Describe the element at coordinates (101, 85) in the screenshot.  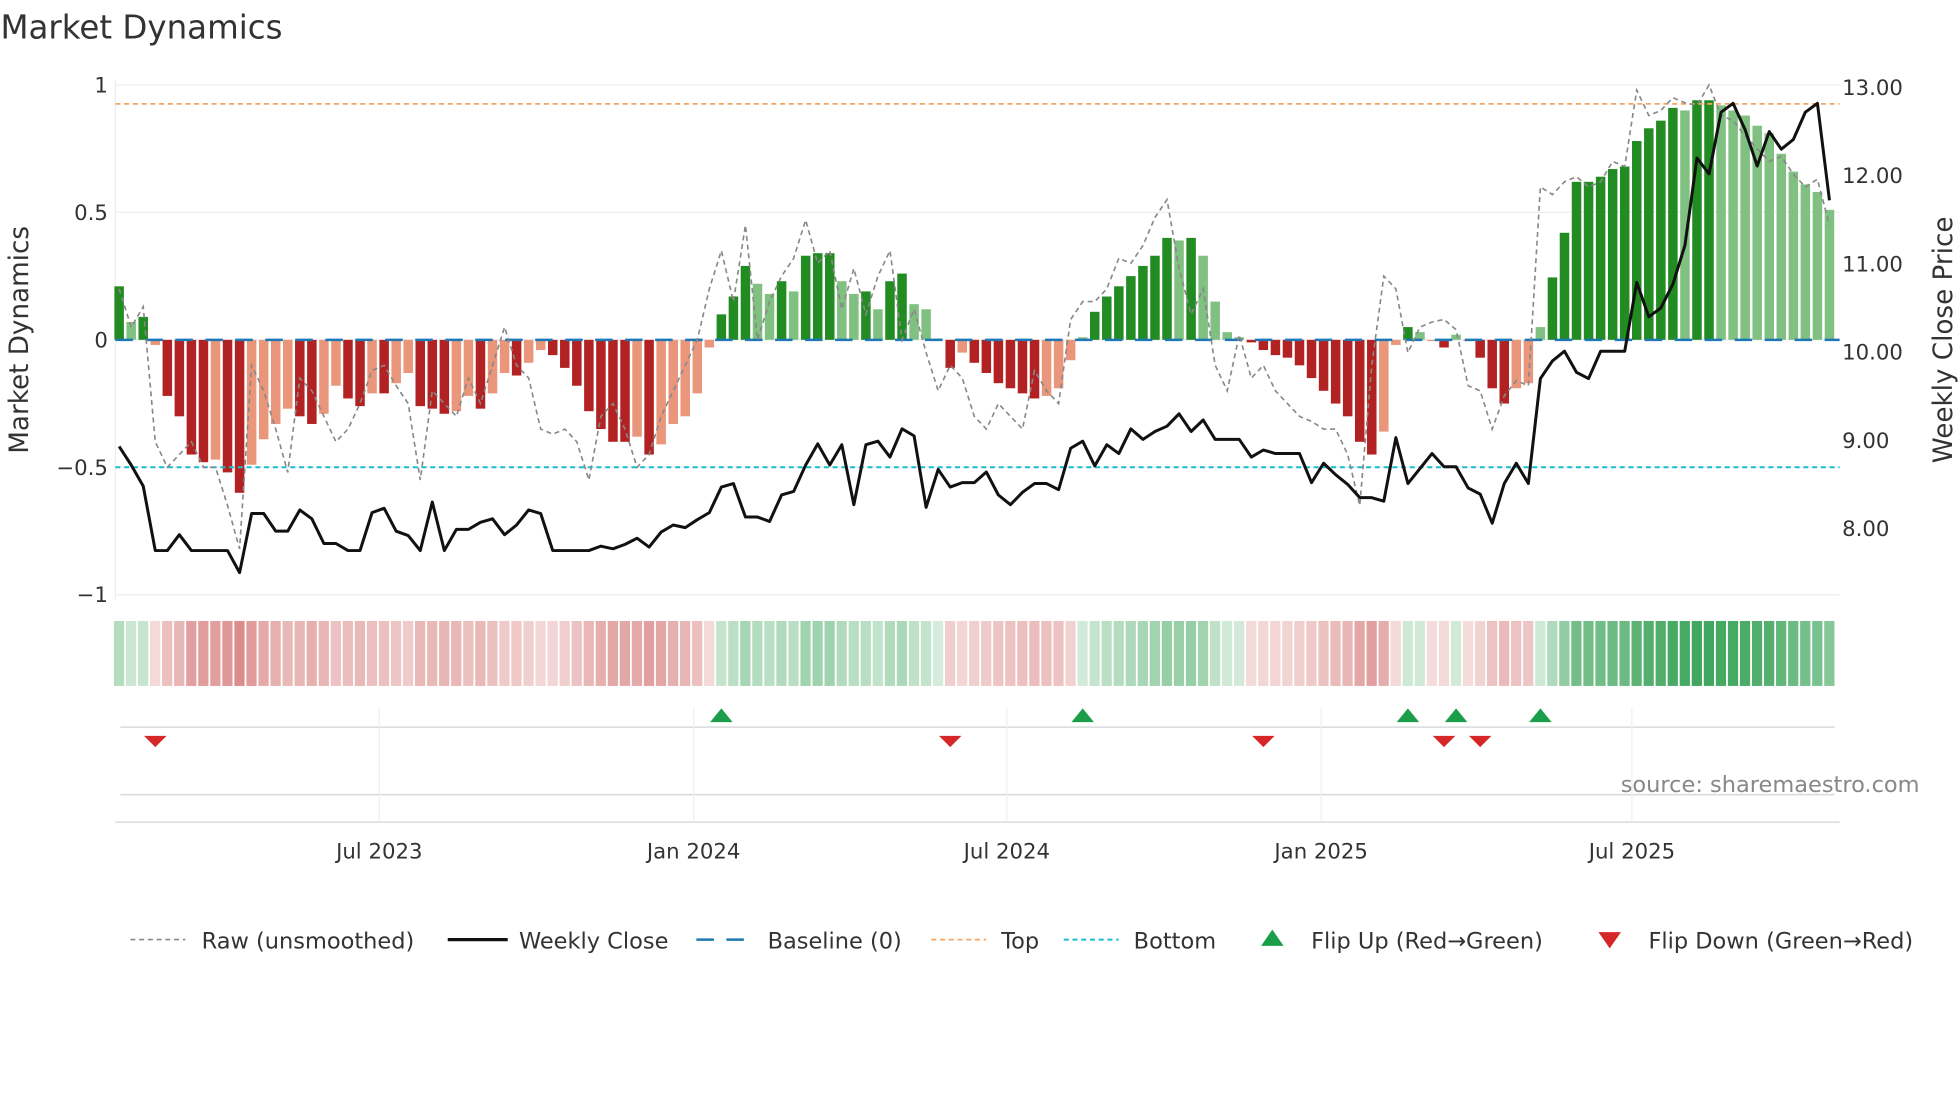
I see `y-tick-label: 1` at that location.